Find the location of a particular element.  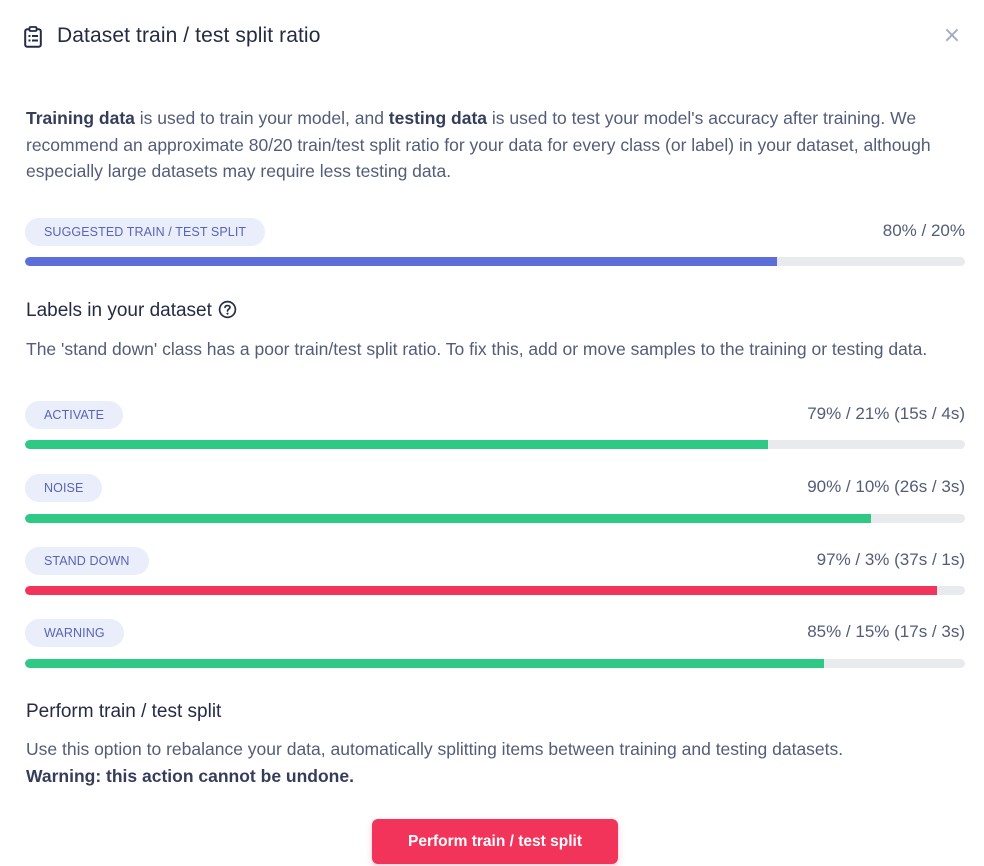

question-circle-icon is located at coordinates (227, 309).